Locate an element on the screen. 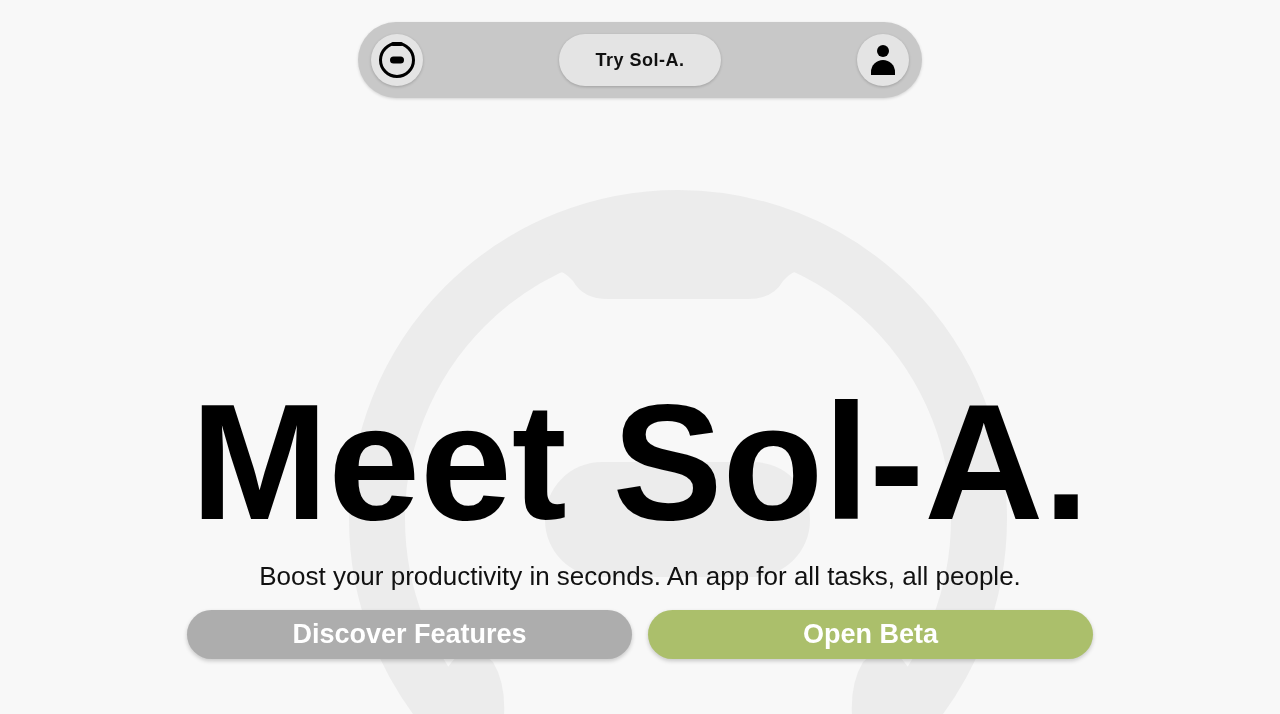  logo-icon is located at coordinates (397, 60).